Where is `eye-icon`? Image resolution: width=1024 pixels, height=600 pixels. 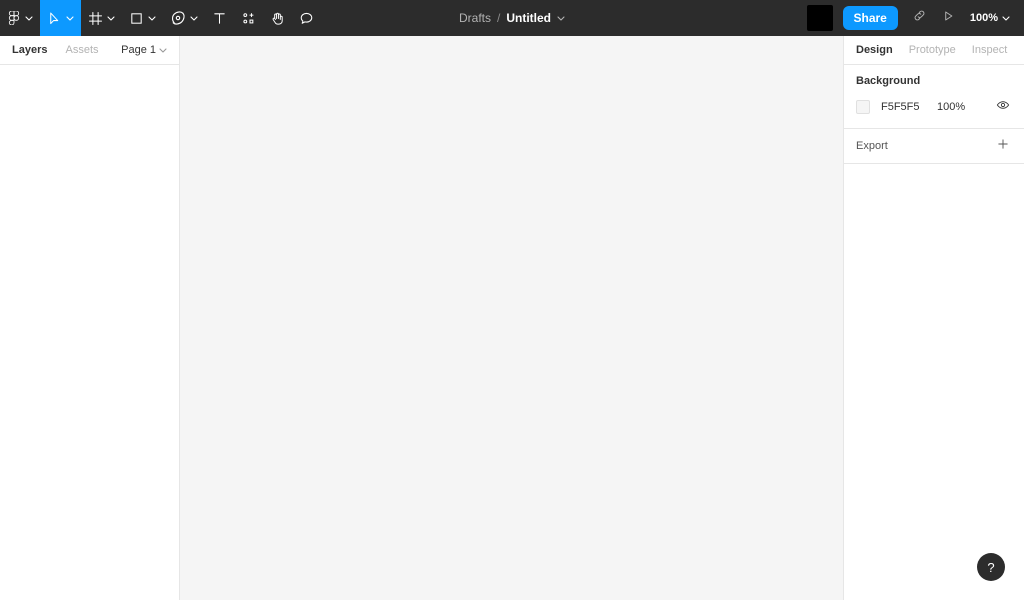
eye-icon is located at coordinates (1003, 107).